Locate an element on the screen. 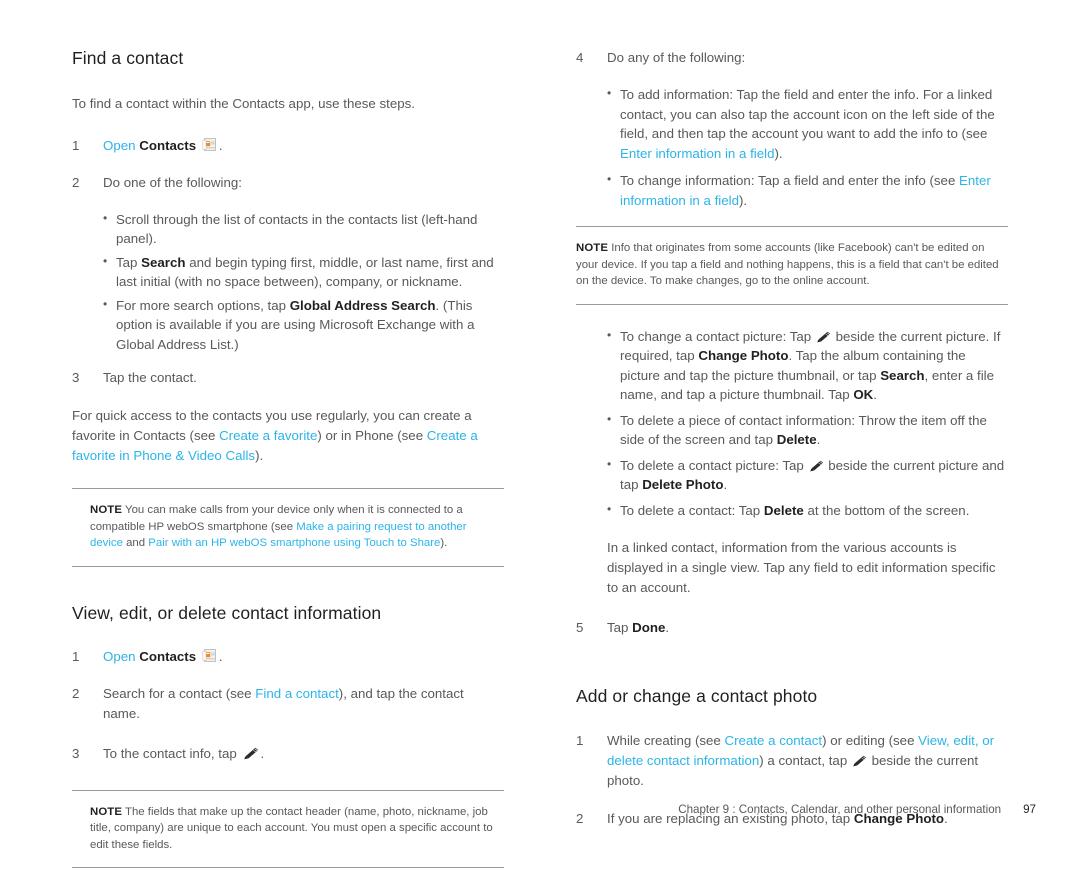 The image size is (1080, 890). step-text-pre: Search for a contact (see is located at coordinates (179, 693).